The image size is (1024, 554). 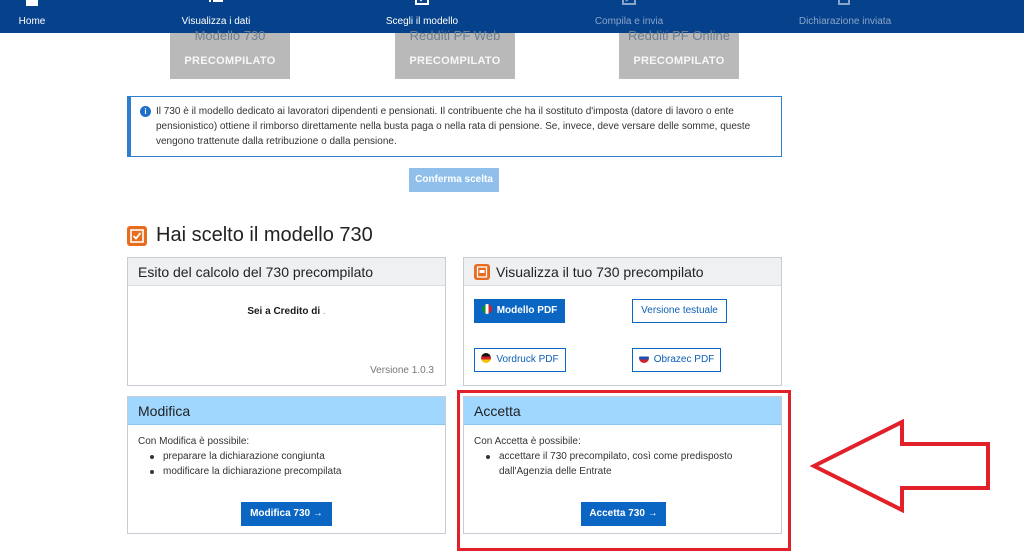 What do you see at coordinates (292, 456) in the screenshot?
I see `list-item: preparare la dichiarazione congiunta` at bounding box center [292, 456].